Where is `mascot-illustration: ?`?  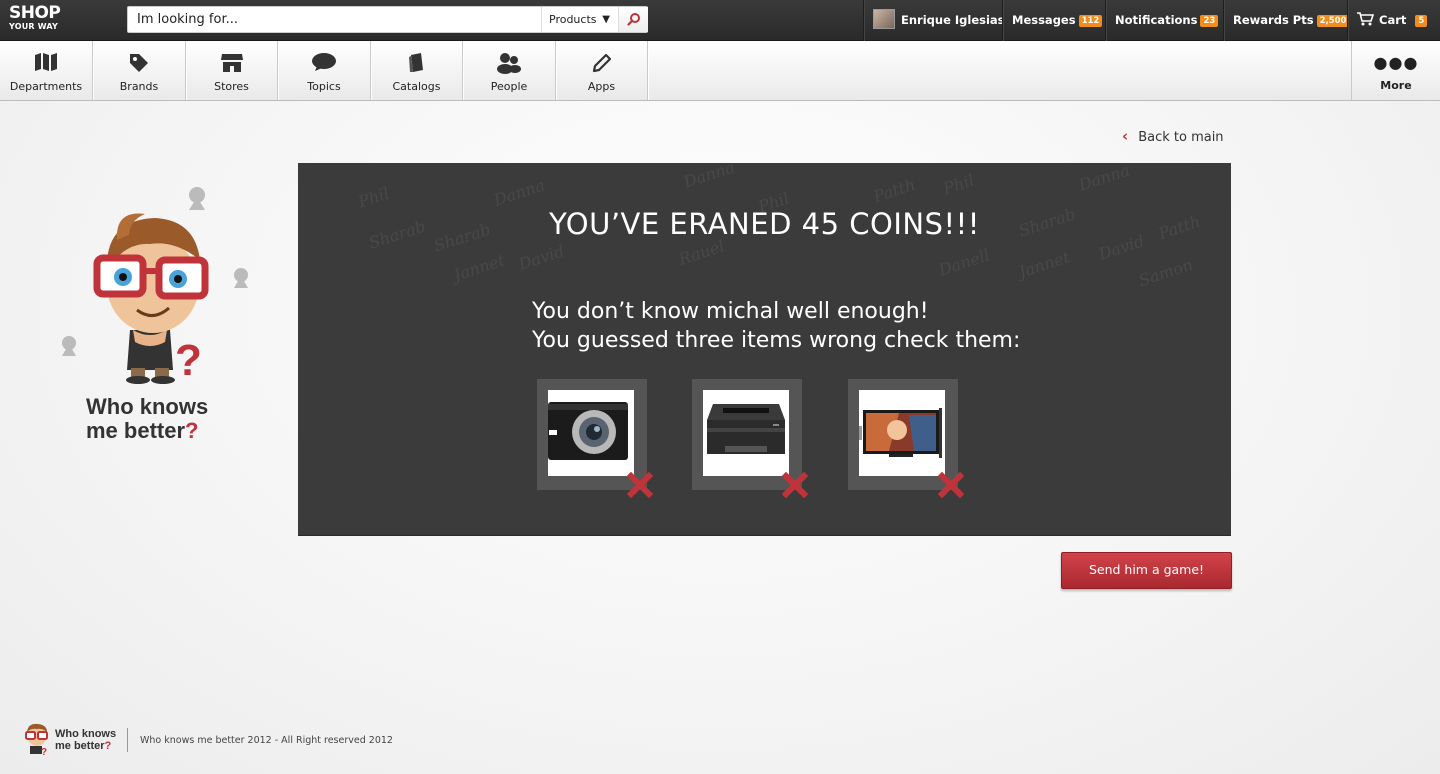
mascot-illustration: ? is located at coordinates (155, 286).